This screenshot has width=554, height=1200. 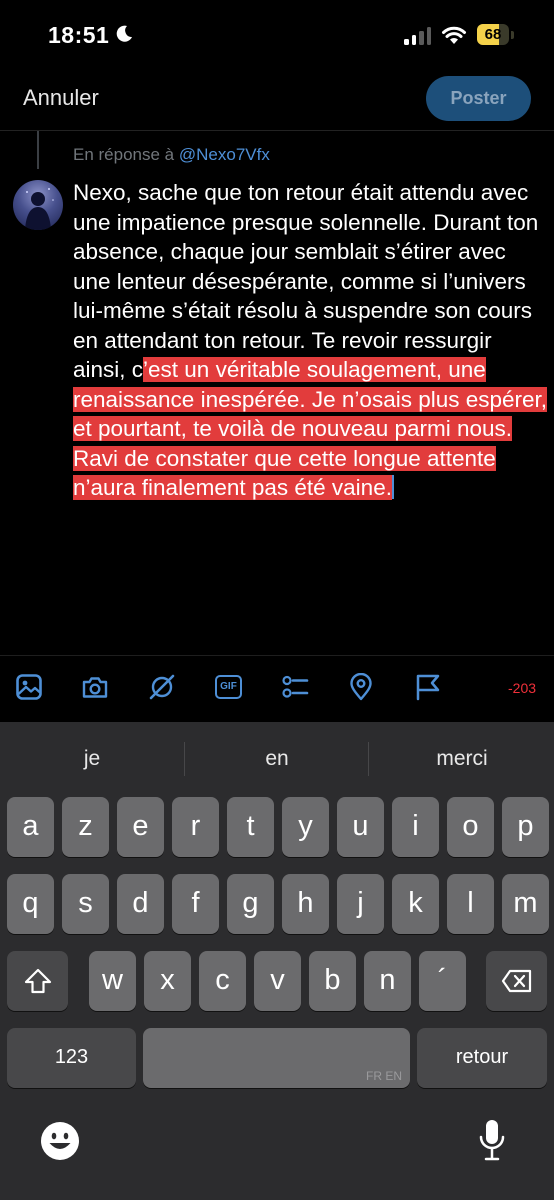 I want to click on key-s: s, so click(x=85, y=904).